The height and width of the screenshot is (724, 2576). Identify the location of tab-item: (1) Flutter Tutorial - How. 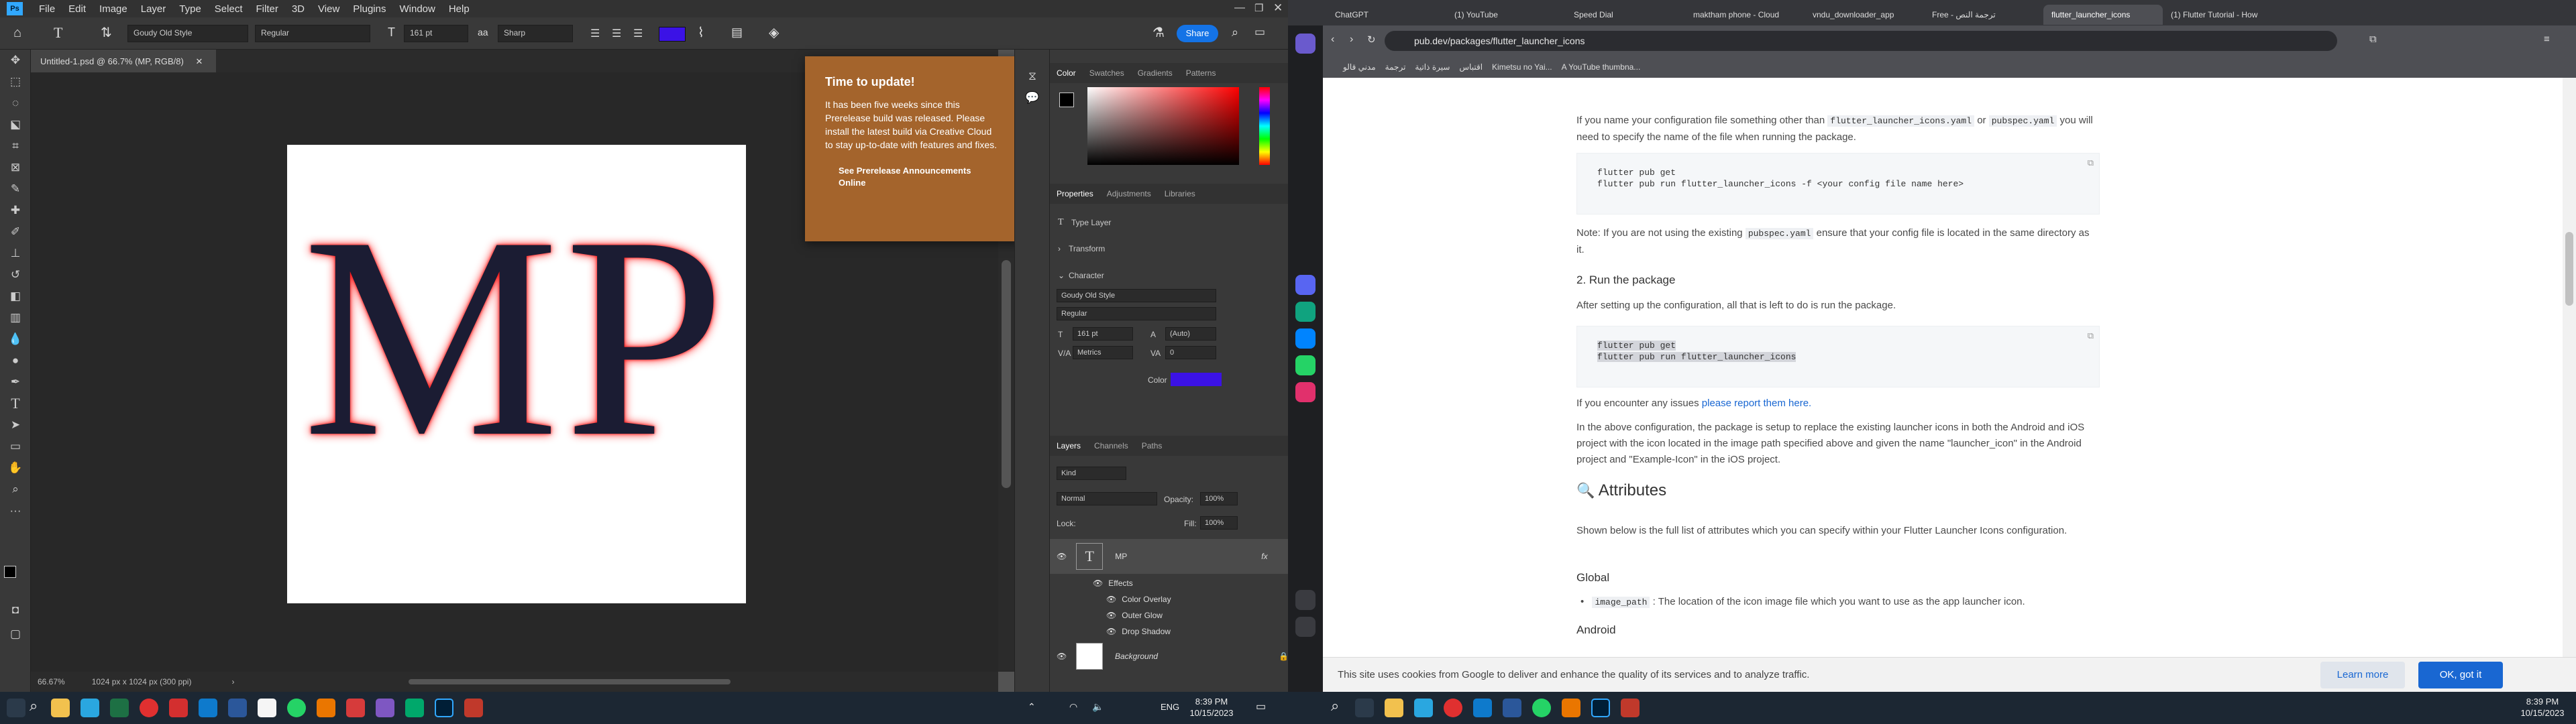
(2222, 15).